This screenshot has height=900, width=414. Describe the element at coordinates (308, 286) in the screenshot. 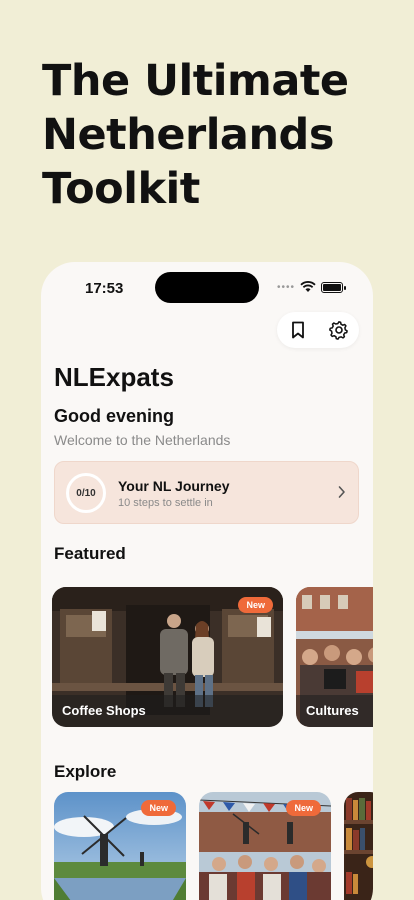

I see `wifi-icon` at that location.